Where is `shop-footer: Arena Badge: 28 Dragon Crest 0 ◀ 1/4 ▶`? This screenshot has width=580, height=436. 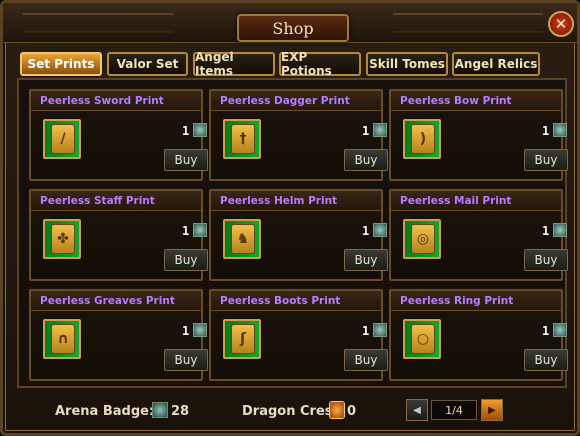
shop-footer: Arena Badge: 28 Dragon Crest 0 ◀ 1/4 ▶ is located at coordinates (290, 412).